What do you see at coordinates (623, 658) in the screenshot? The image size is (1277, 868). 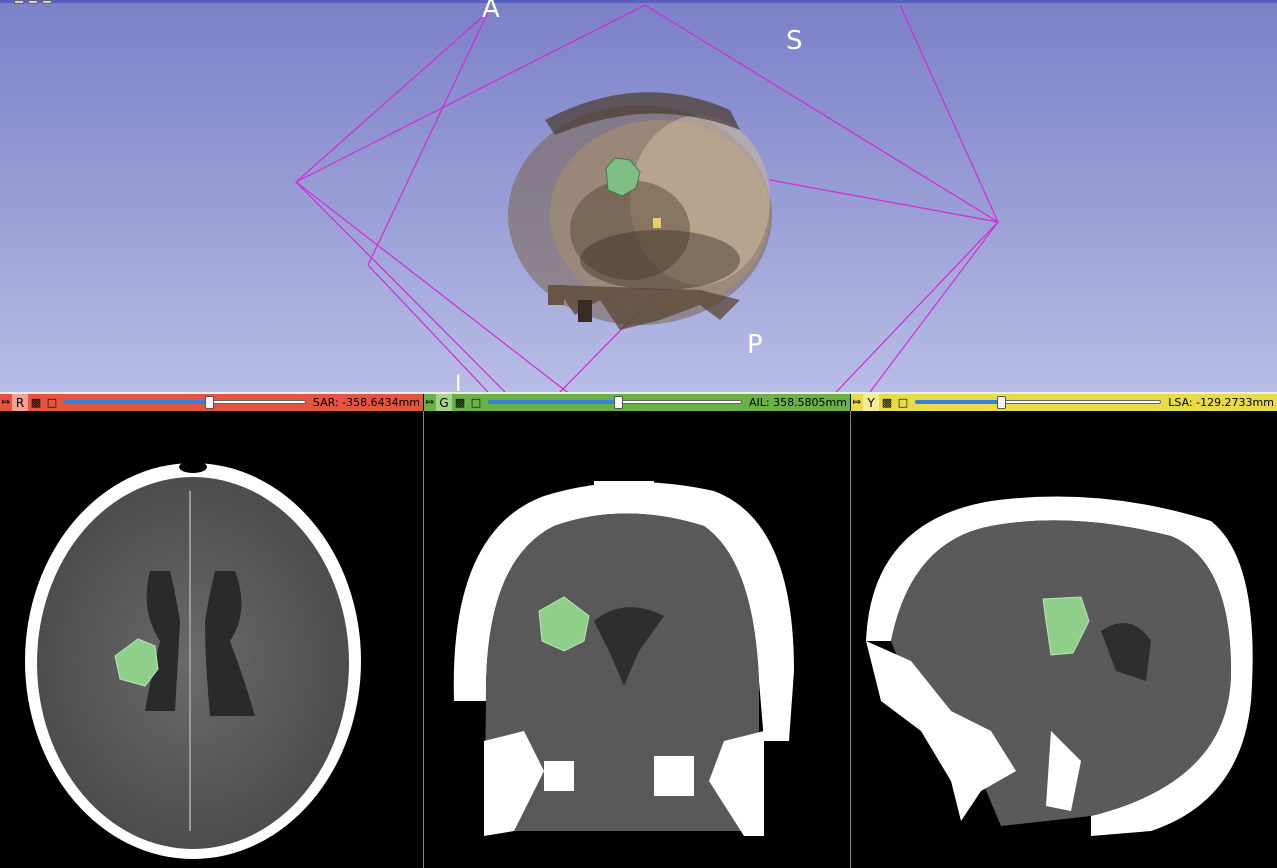 I see `coronal-ct-image` at bounding box center [623, 658].